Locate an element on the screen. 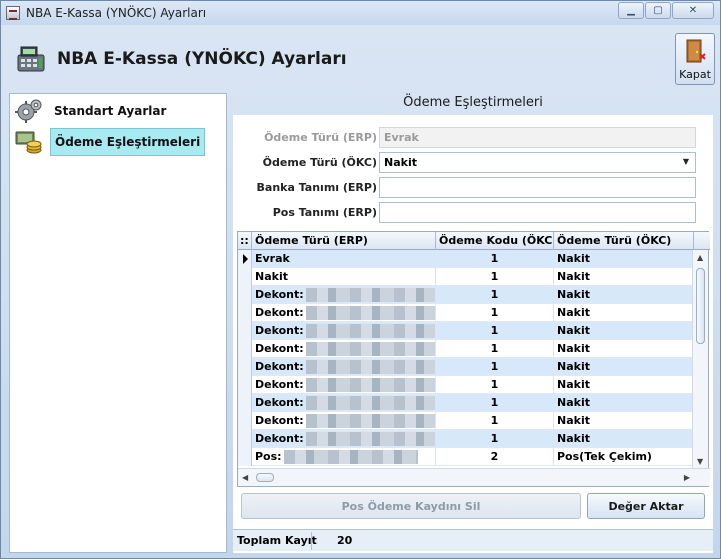 The image size is (721, 559). gears-icon is located at coordinates (28, 111).